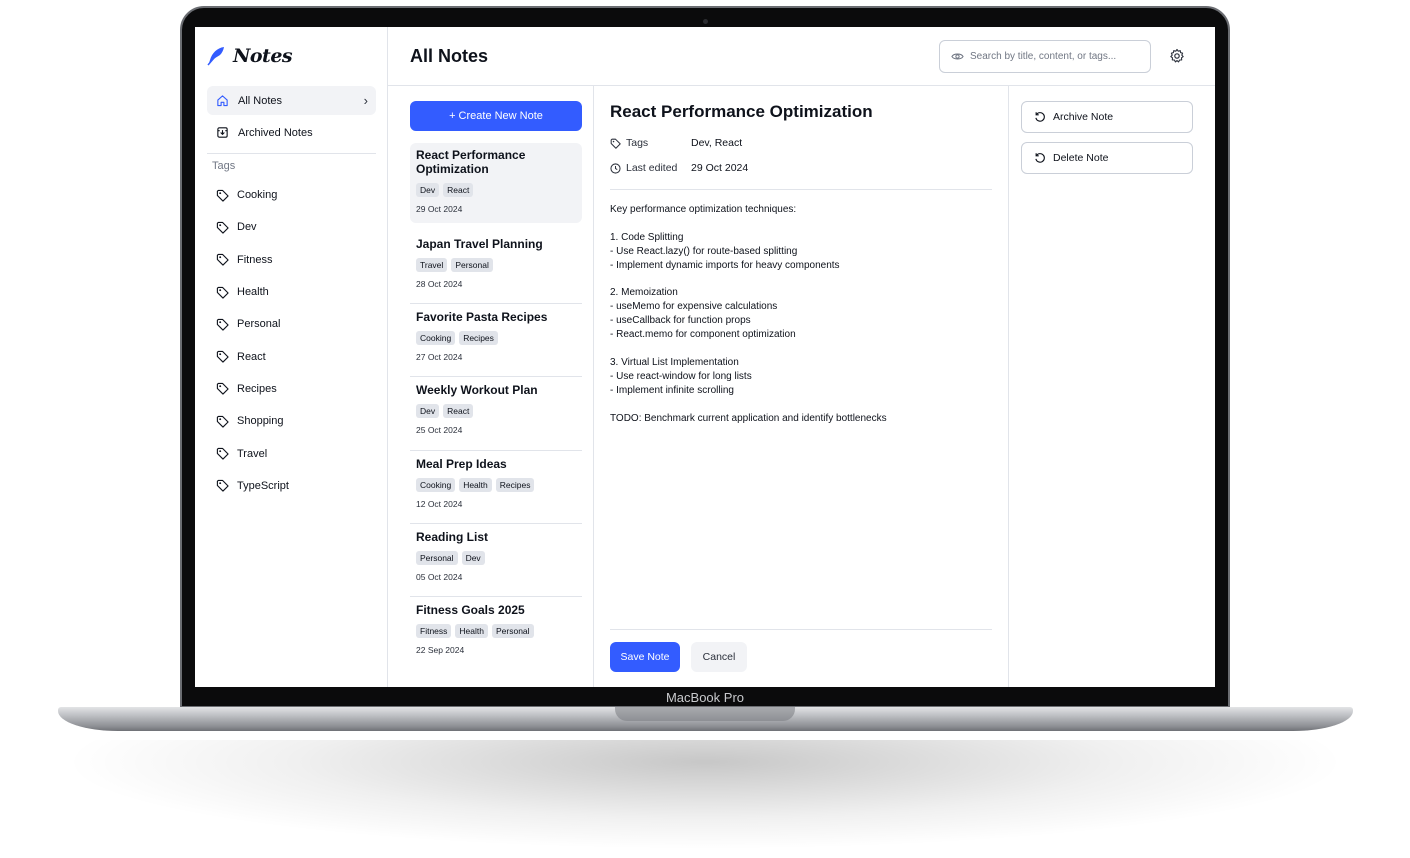 This screenshot has height=858, width=1410. What do you see at coordinates (291, 389) in the screenshot?
I see `sidebar-tag-recipes: Recipes` at bounding box center [291, 389].